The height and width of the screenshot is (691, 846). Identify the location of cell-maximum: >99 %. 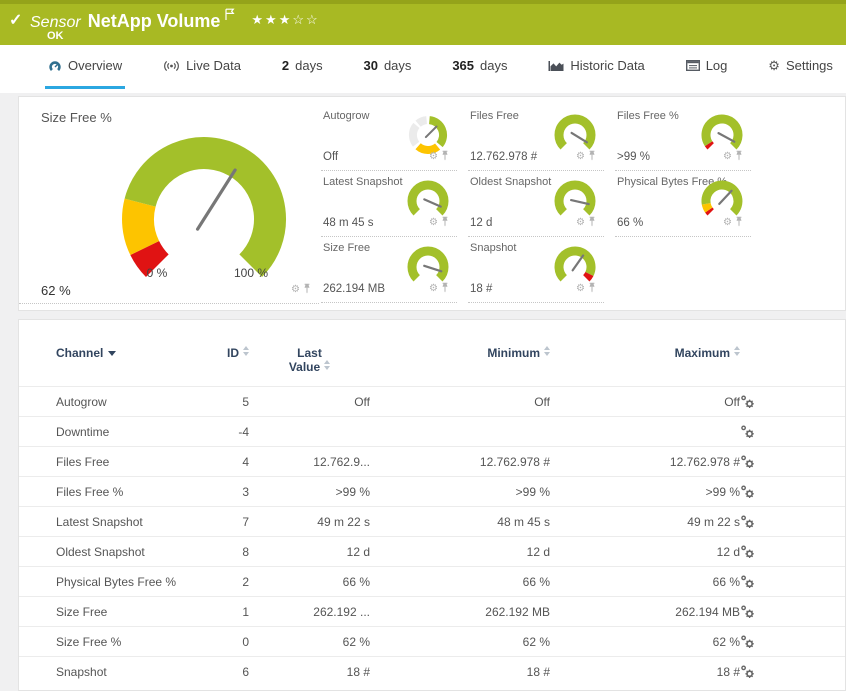
(722, 491).